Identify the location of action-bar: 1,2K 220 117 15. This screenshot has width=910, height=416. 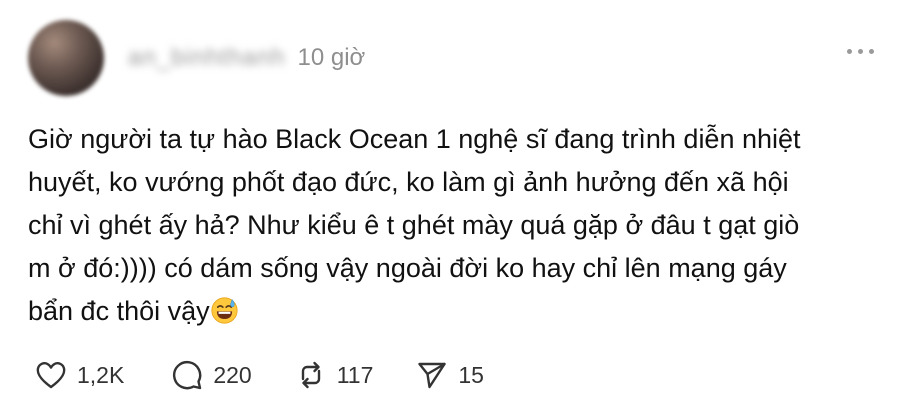
(281, 375).